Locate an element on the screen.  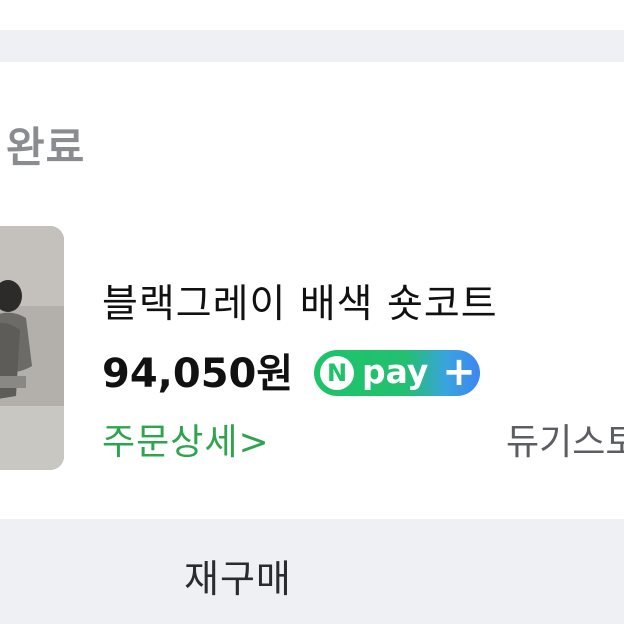
top-strip is located at coordinates (312, 15).